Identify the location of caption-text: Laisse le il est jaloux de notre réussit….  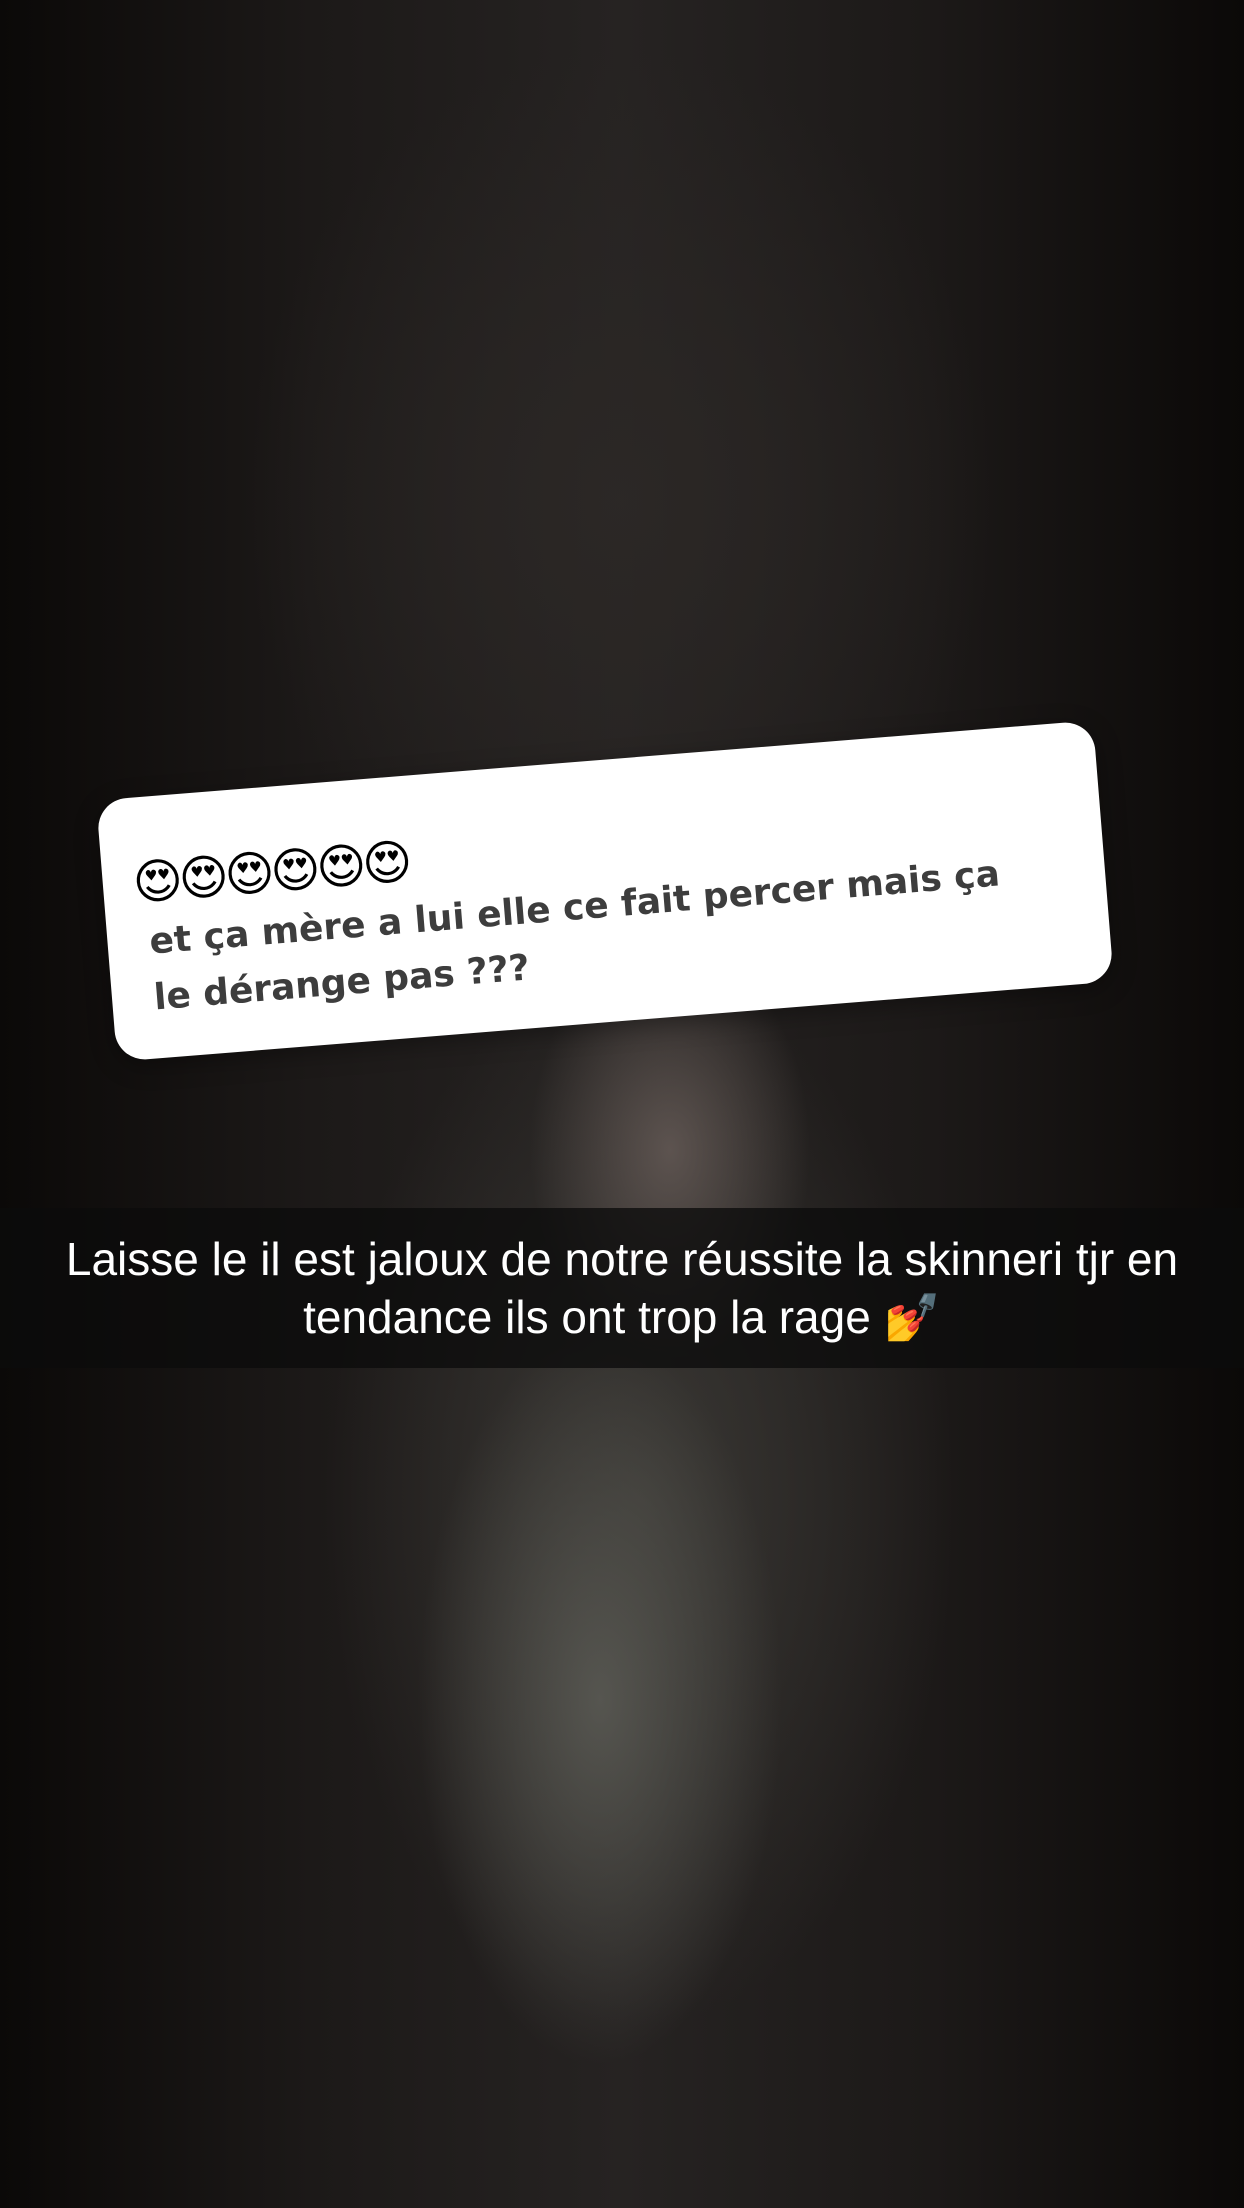
(622, 1288).